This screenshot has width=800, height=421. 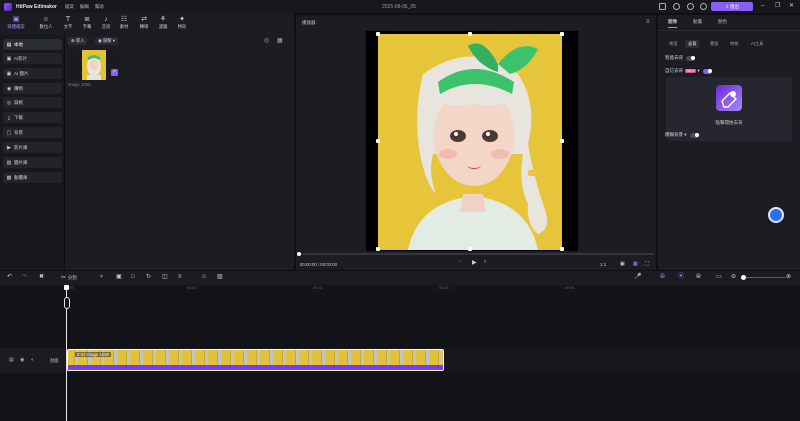 What do you see at coordinates (681, 277) in the screenshot?
I see `magnet-icon: ⦿` at bounding box center [681, 277].